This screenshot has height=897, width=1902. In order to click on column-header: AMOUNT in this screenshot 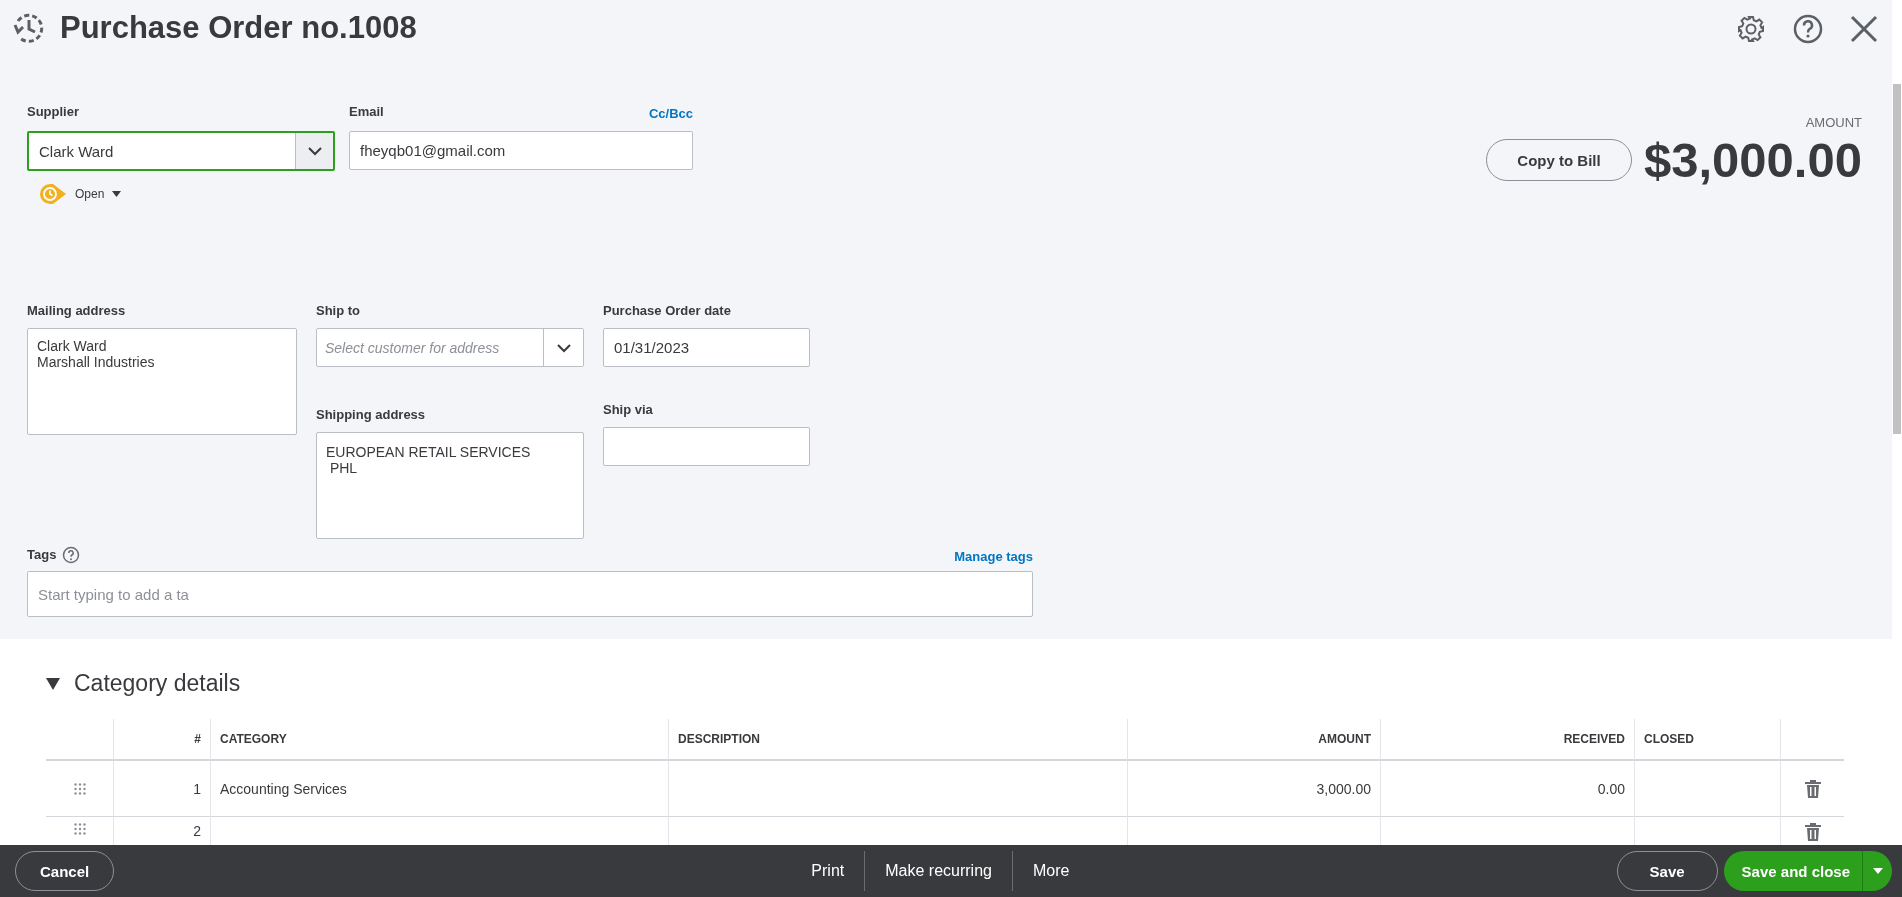, I will do `click(1253, 740)`.